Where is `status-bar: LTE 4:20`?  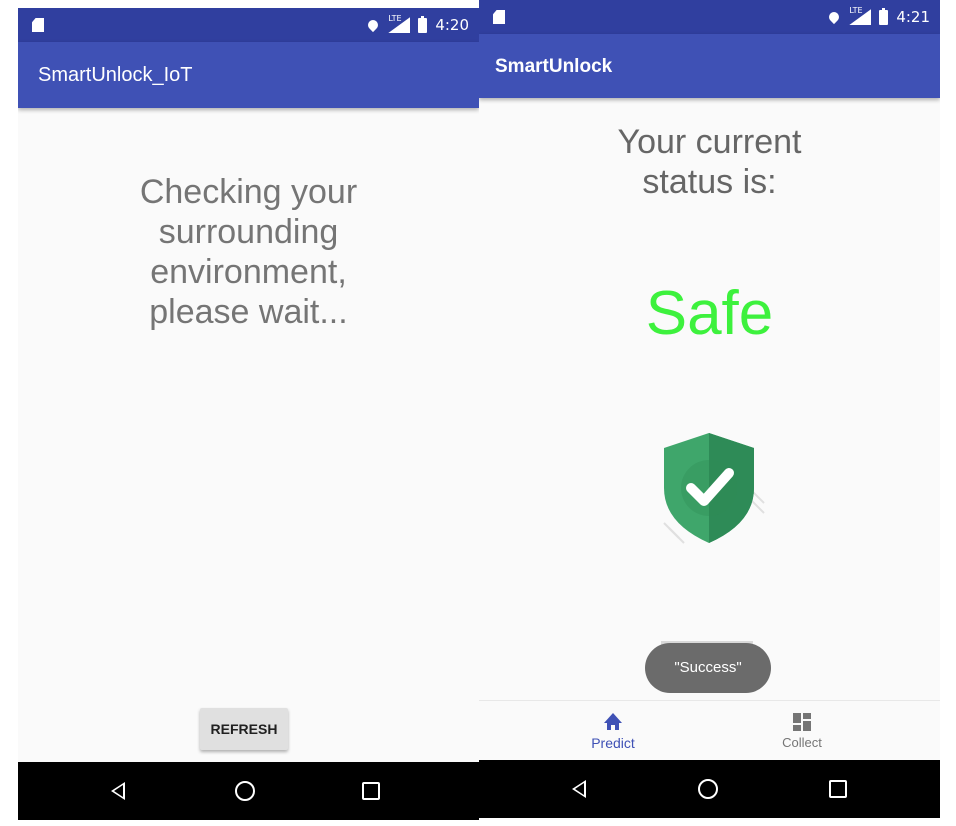 status-bar: LTE 4:20 is located at coordinates (248, 25).